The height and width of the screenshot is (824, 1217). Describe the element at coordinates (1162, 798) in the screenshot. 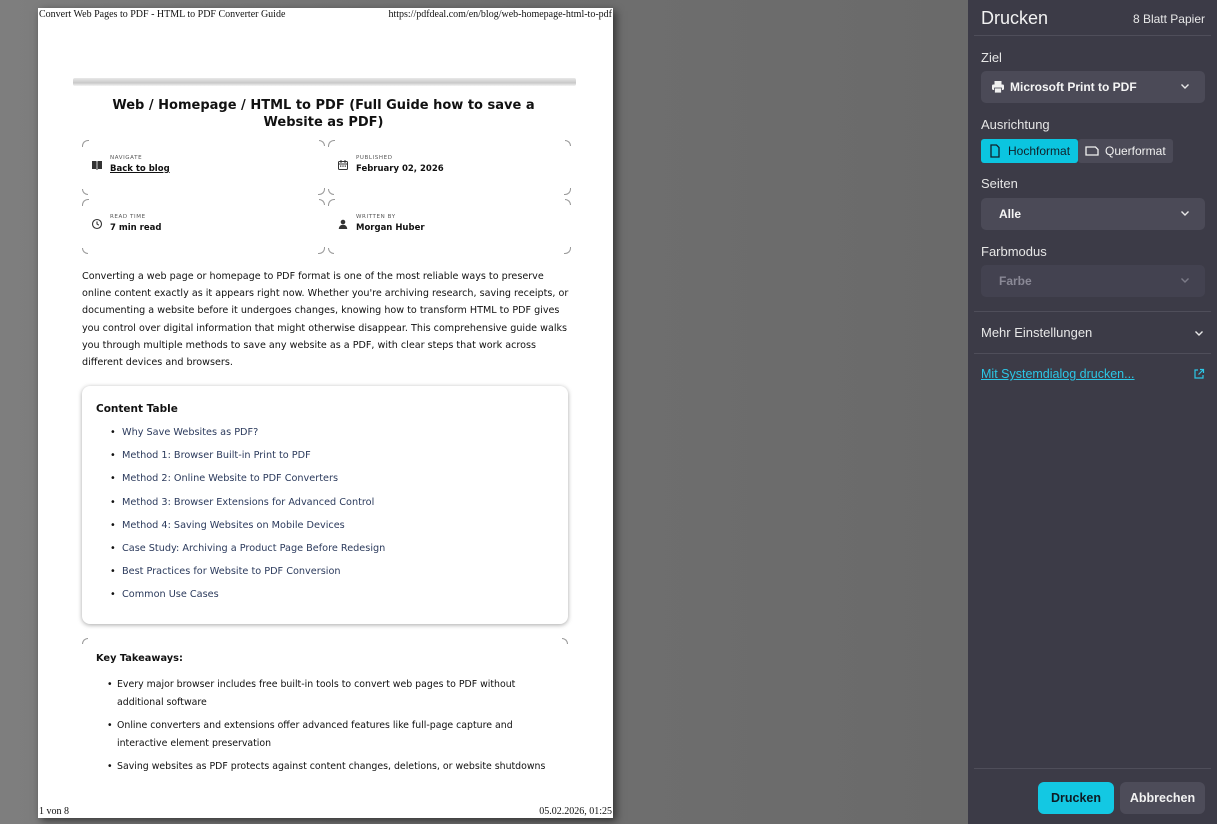

I see `cancel-button: Abbrechen` at that location.